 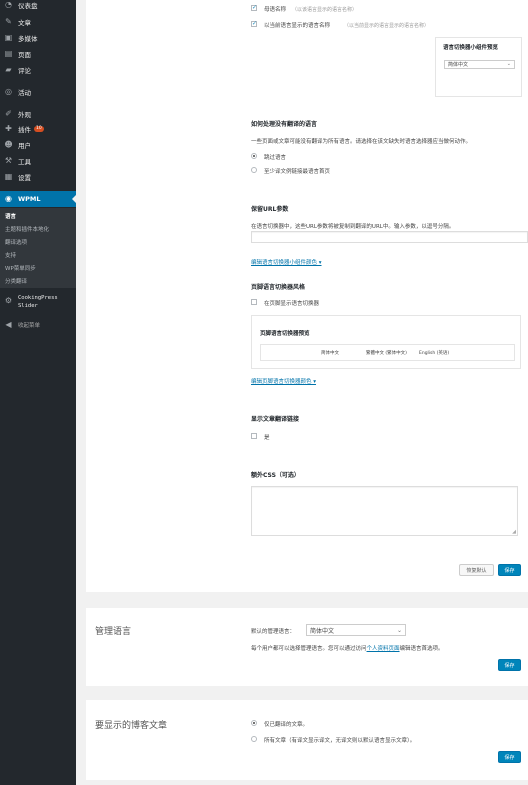 I want to click on comment-icon: ▰, so click(x=8, y=69).